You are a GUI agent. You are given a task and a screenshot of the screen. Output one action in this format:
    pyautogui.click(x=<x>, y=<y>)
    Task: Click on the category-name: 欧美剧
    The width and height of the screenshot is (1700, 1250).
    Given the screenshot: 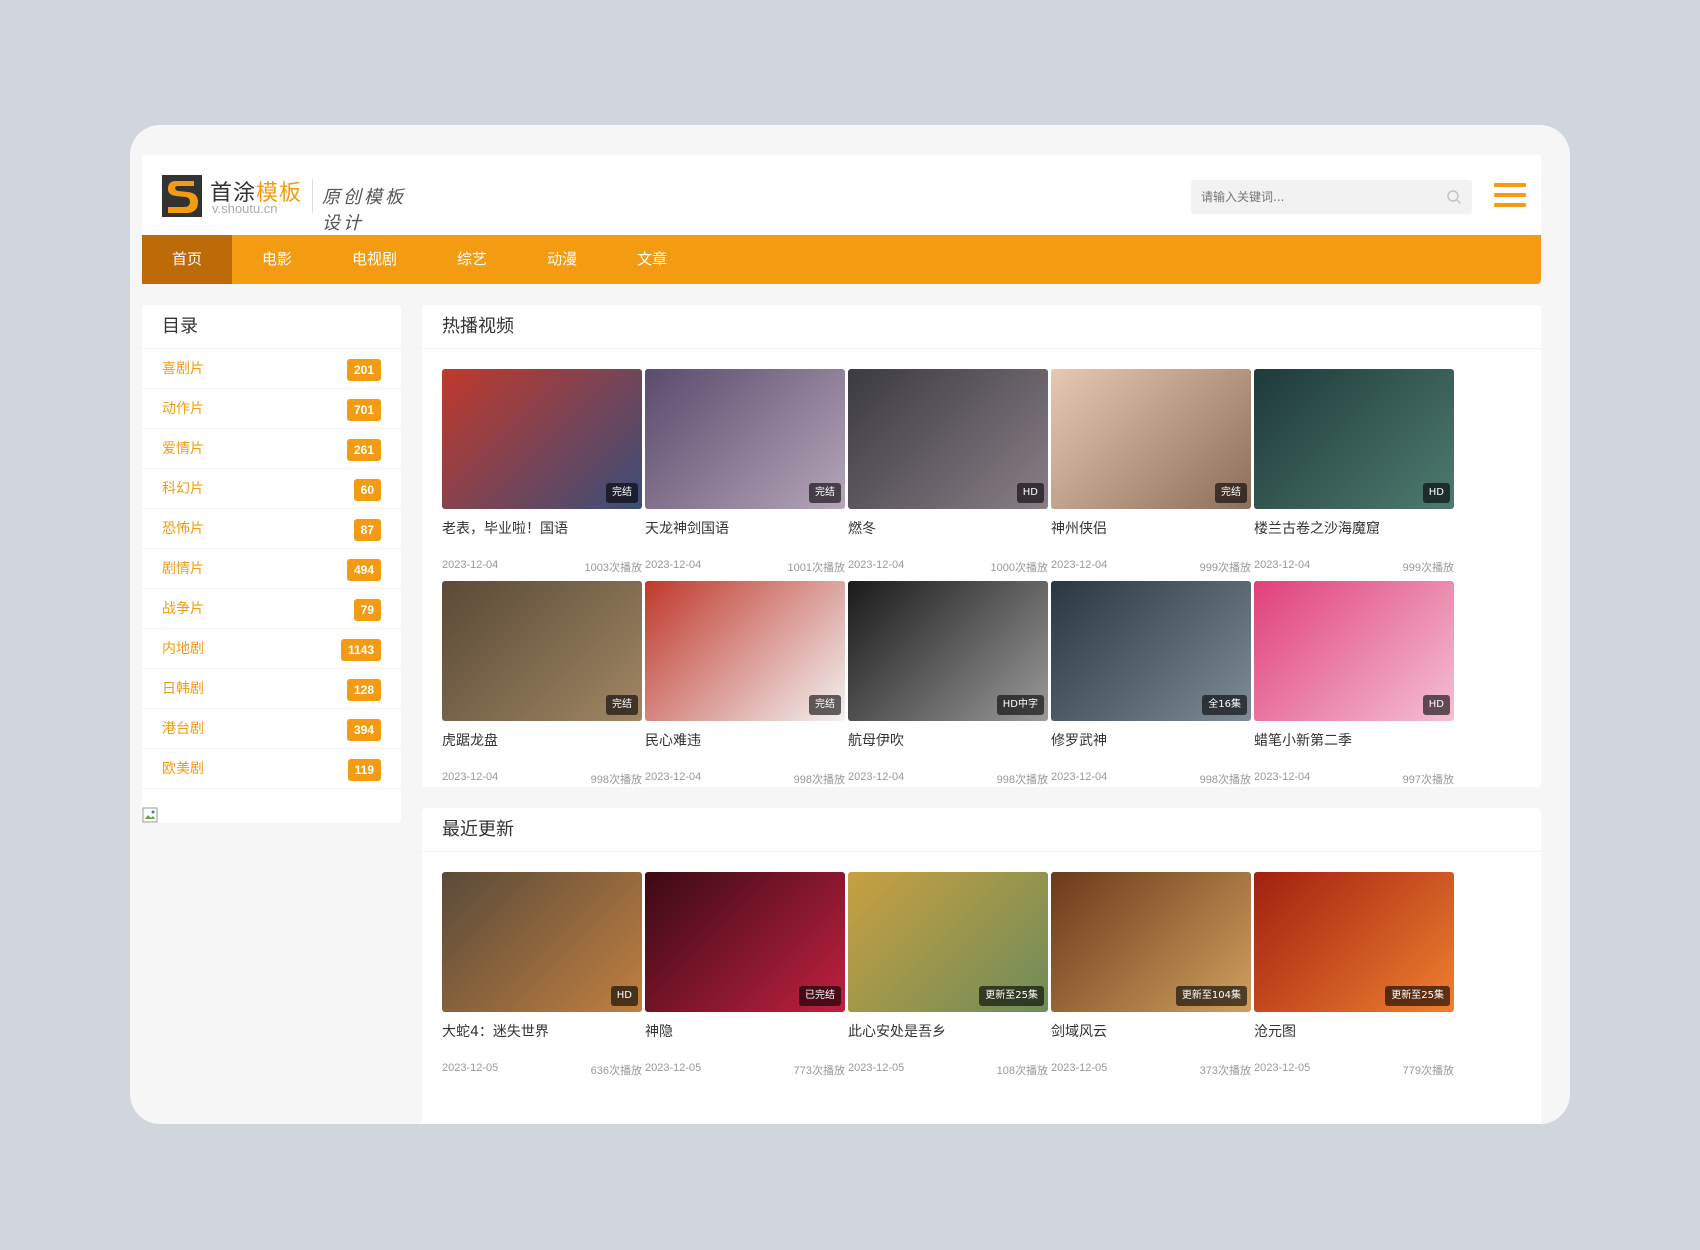 What is the action you would take?
    pyautogui.click(x=183, y=769)
    